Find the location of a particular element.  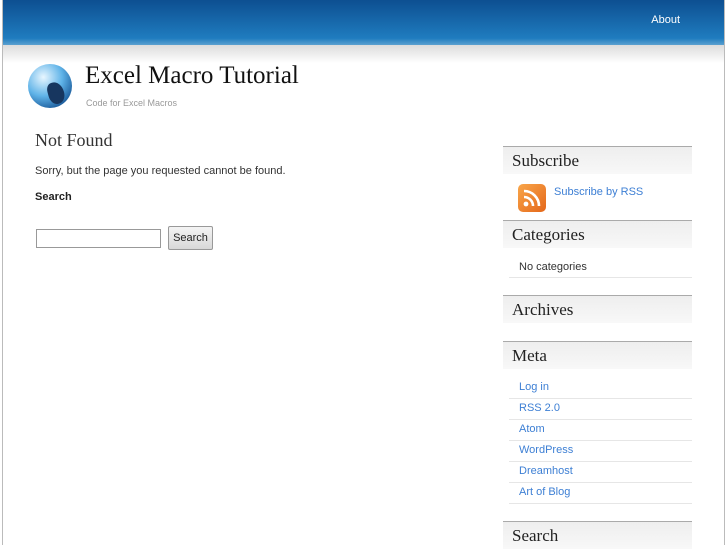

nav-about-link: About is located at coordinates (665, 20).